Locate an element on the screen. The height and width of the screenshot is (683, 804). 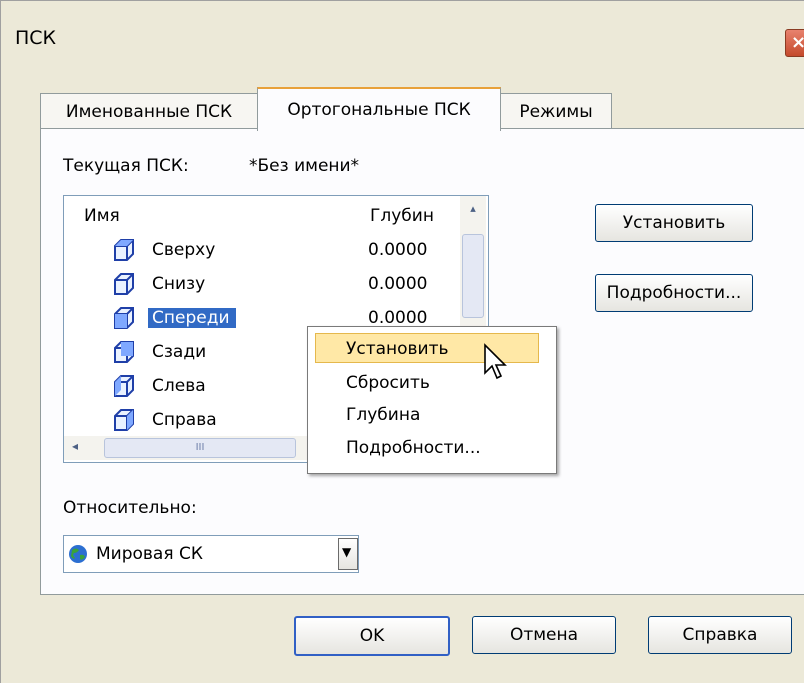
list-item: Снизу 0.0000 is located at coordinates (262, 285).